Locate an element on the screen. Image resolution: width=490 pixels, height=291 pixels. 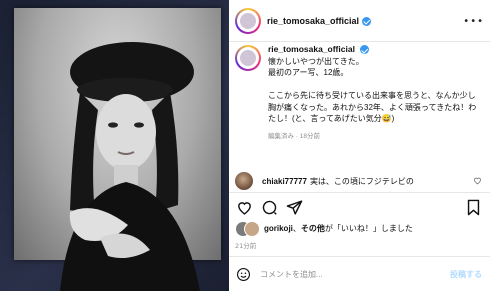
likes-row: gorikoji、その他が「いいね！」しました is located at coordinates (358, 229).